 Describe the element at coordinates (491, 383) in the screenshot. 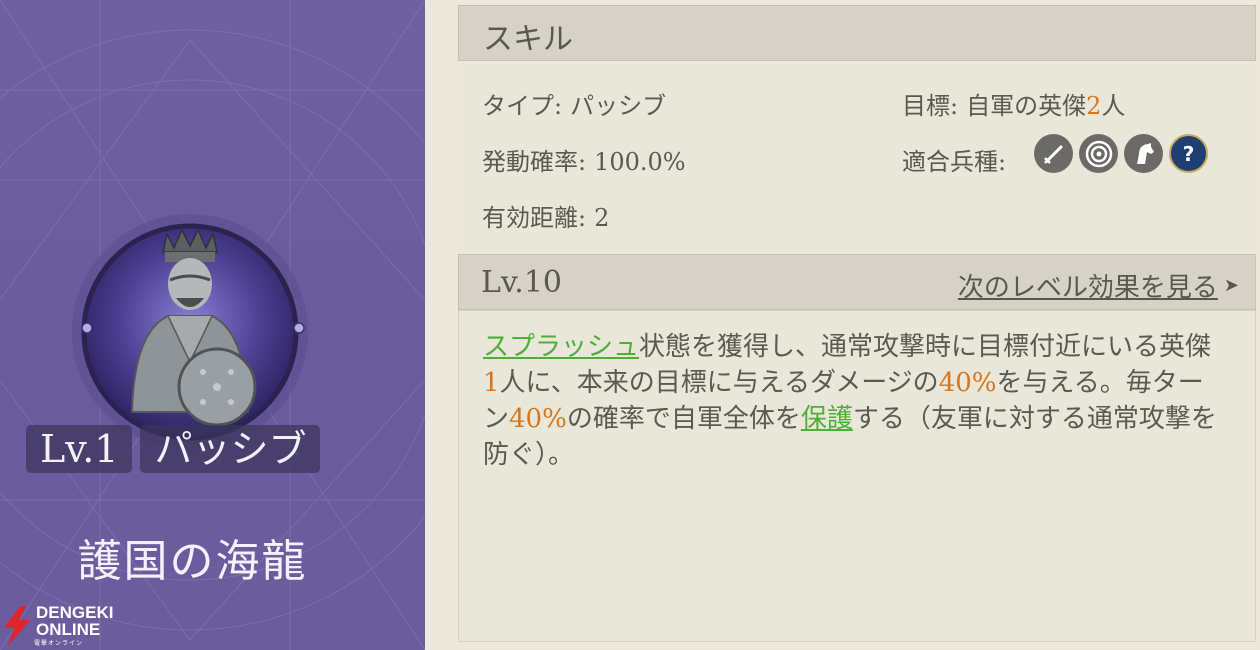

I see `desc-count: 1` at that location.